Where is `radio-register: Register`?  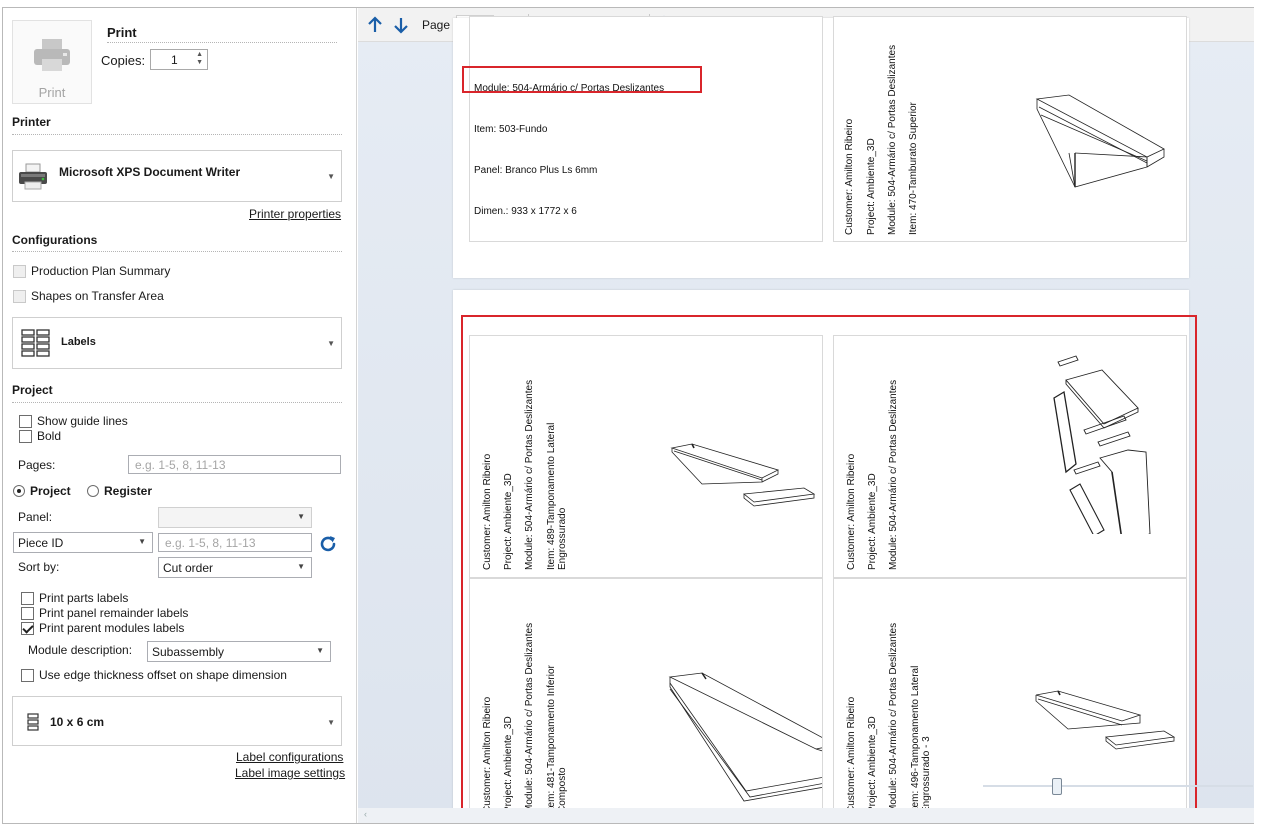
radio-register: Register is located at coordinates (119, 491).